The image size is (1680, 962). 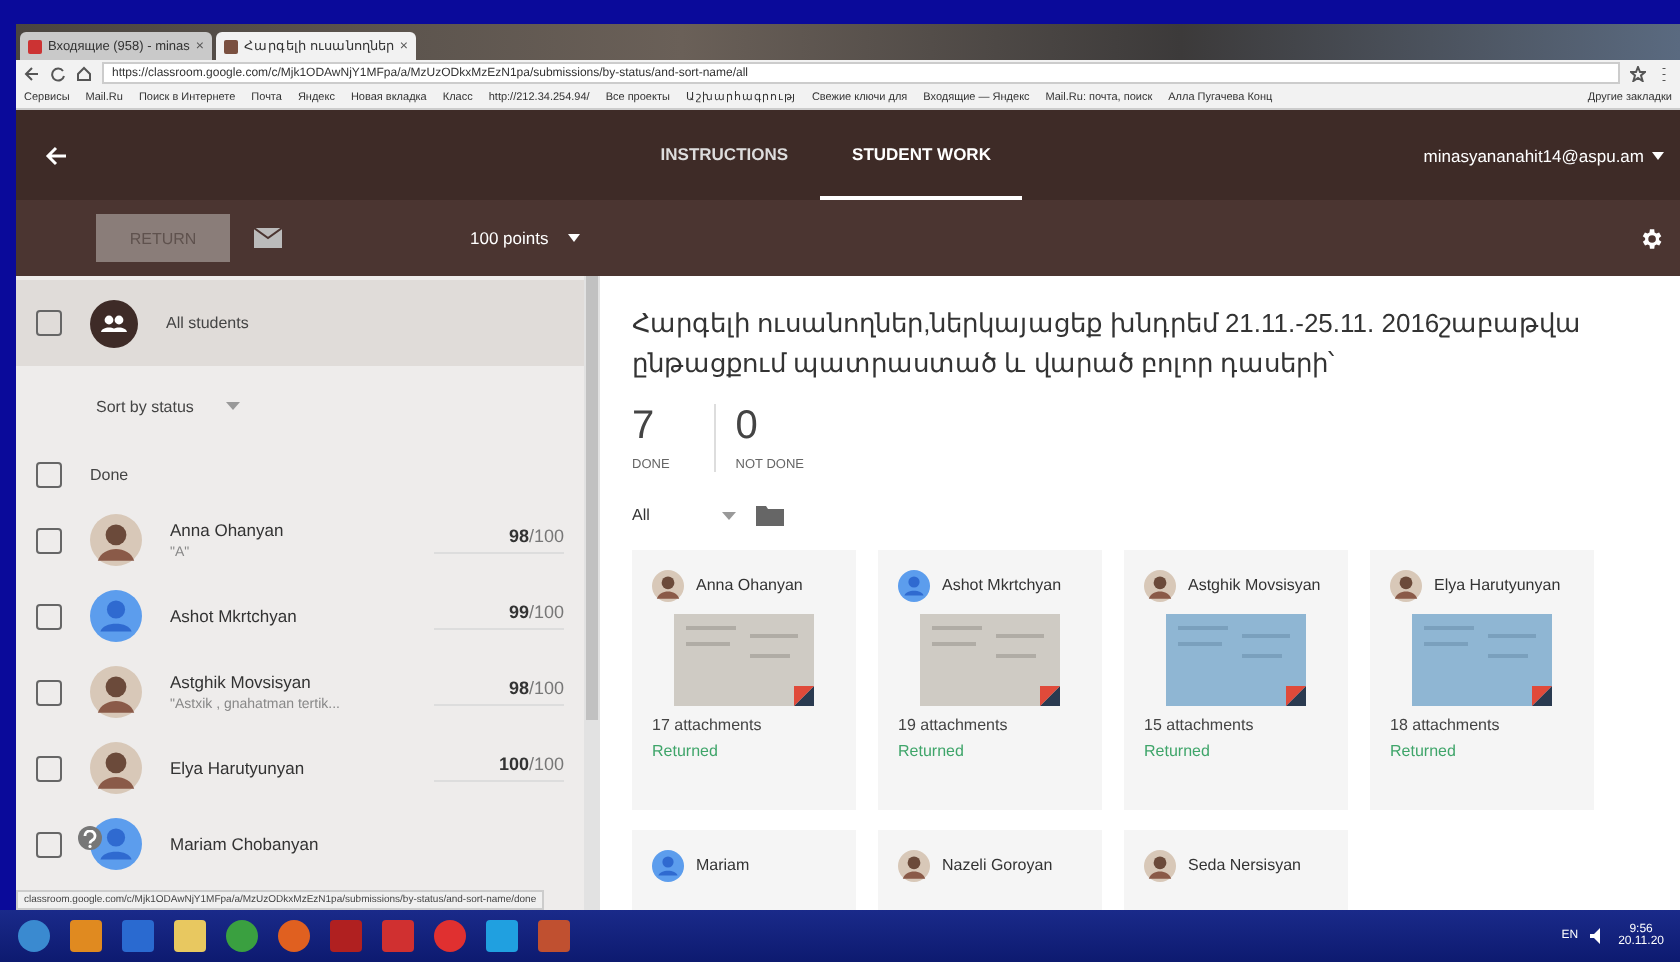 What do you see at coordinates (114, 323) in the screenshot?
I see `group-icon` at bounding box center [114, 323].